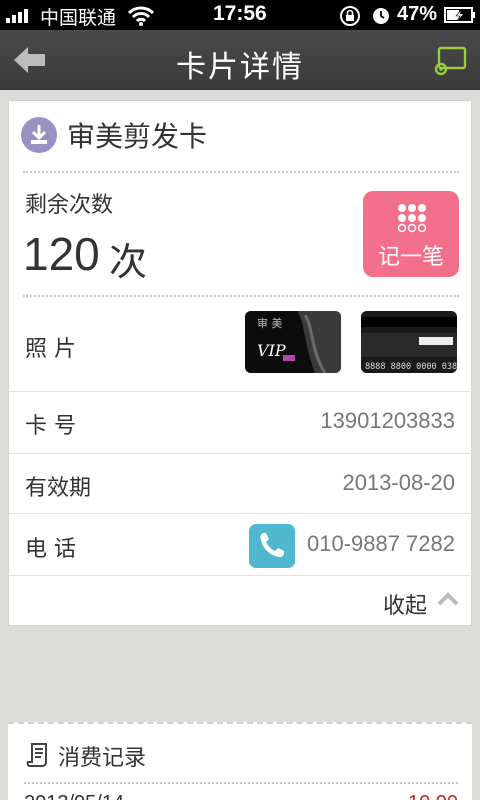 The height and width of the screenshot is (800, 480). What do you see at coordinates (450, 60) in the screenshot?
I see `cast-settings-icon` at bounding box center [450, 60].